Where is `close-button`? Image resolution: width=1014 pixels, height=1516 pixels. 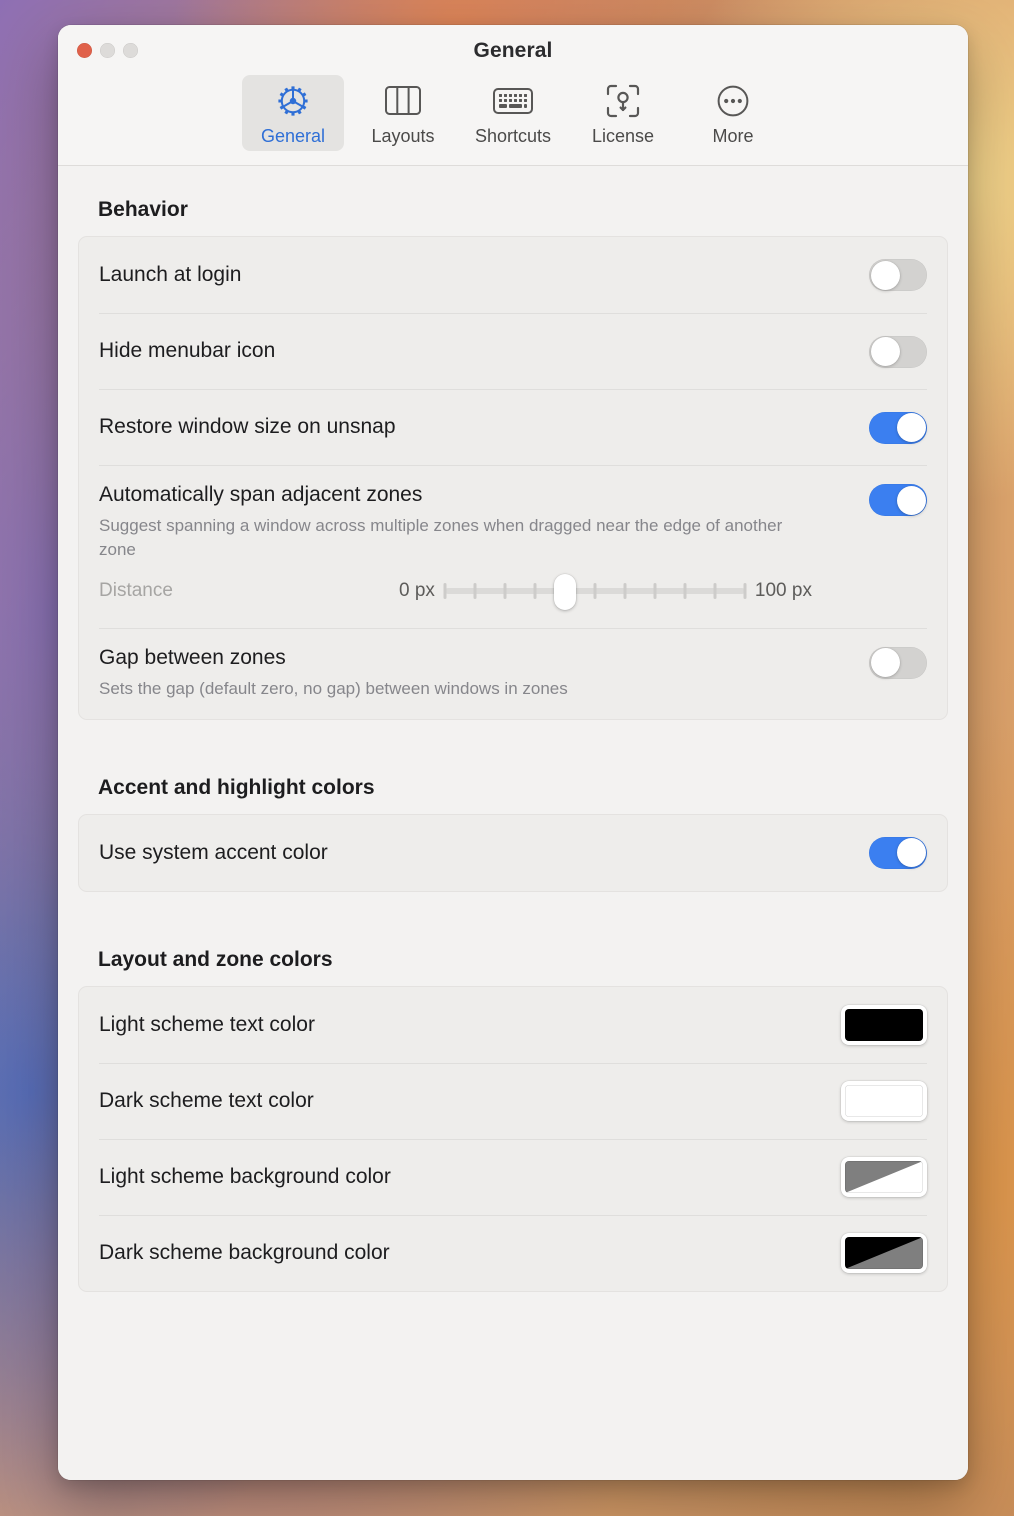 close-button is located at coordinates (84, 50).